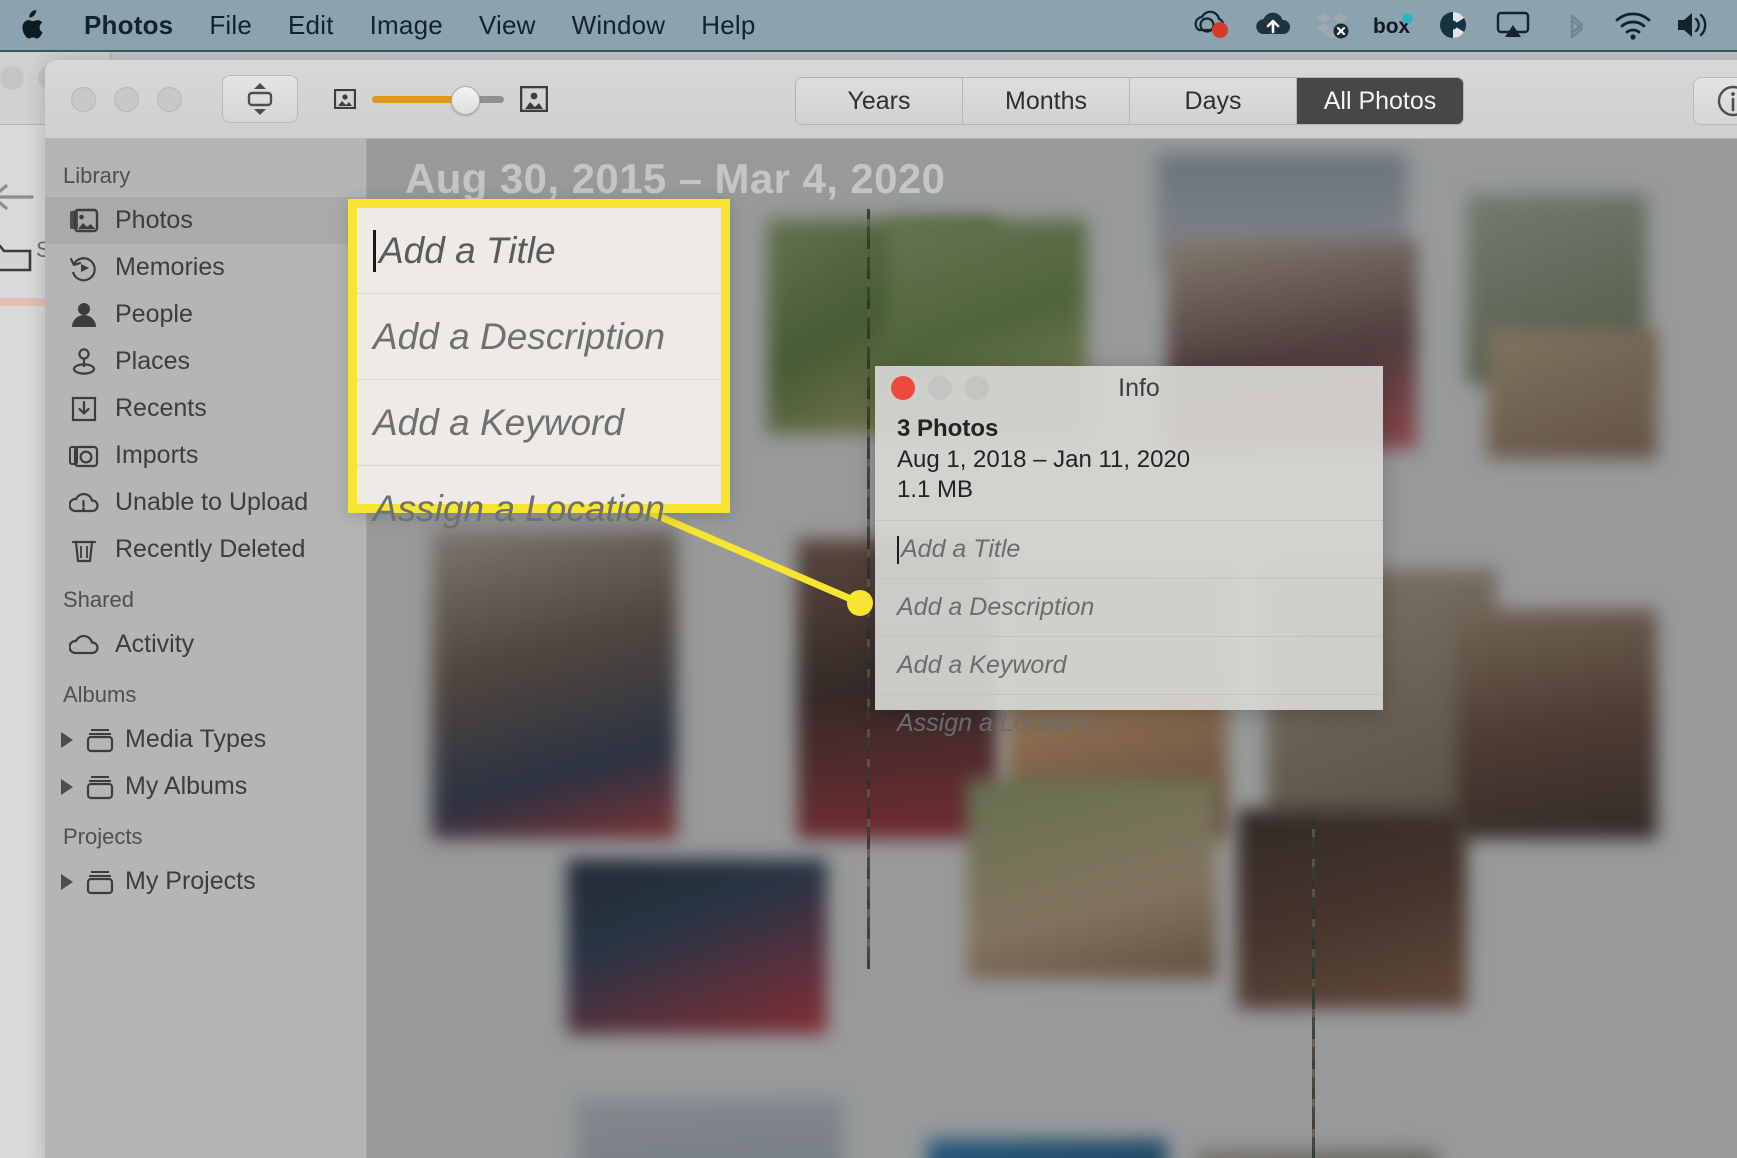 The height and width of the screenshot is (1158, 1737). I want to click on callout-description-field: Add a Description, so click(539, 337).